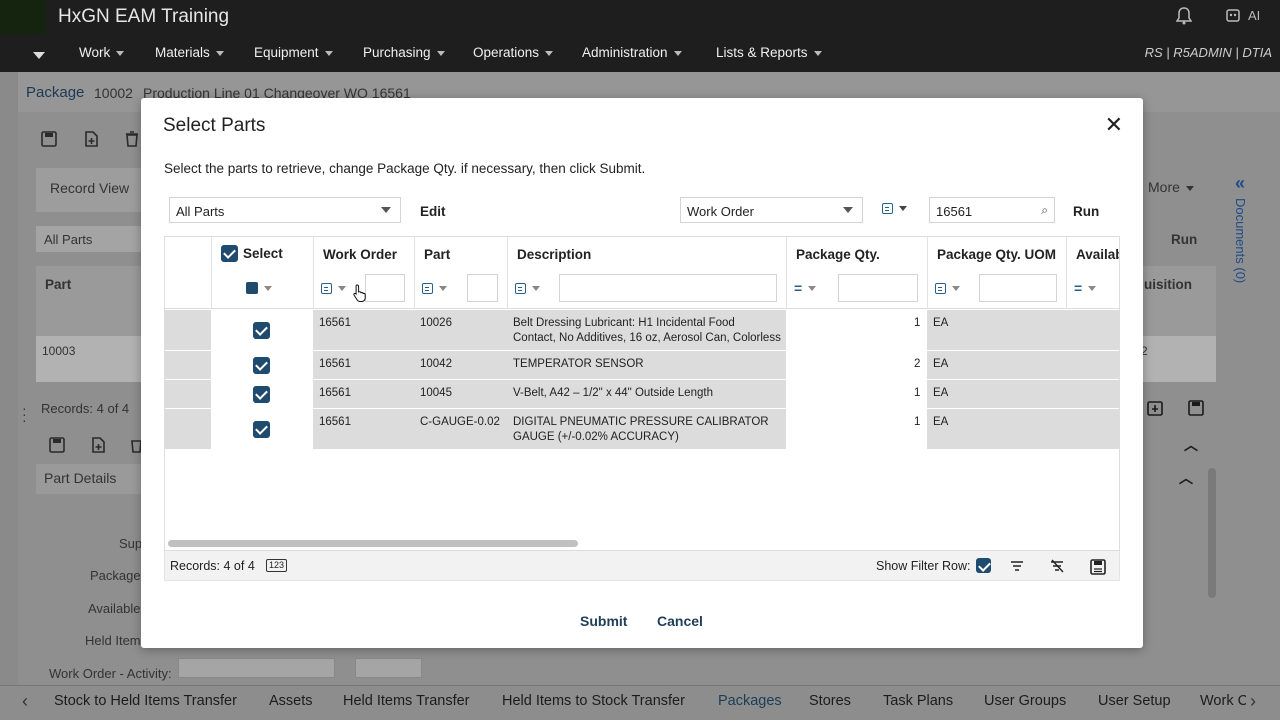  Describe the element at coordinates (554, 254) in the screenshot. I see `col-description-title: Description` at that location.